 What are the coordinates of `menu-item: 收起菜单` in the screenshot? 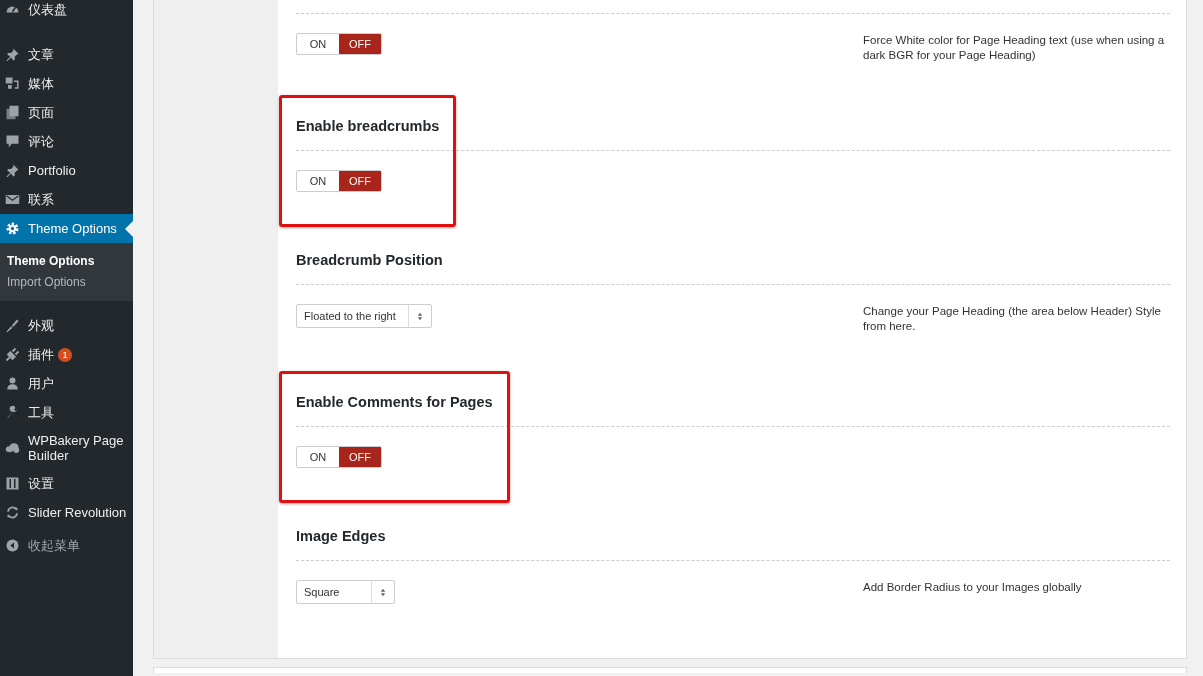 It's located at (66, 545).